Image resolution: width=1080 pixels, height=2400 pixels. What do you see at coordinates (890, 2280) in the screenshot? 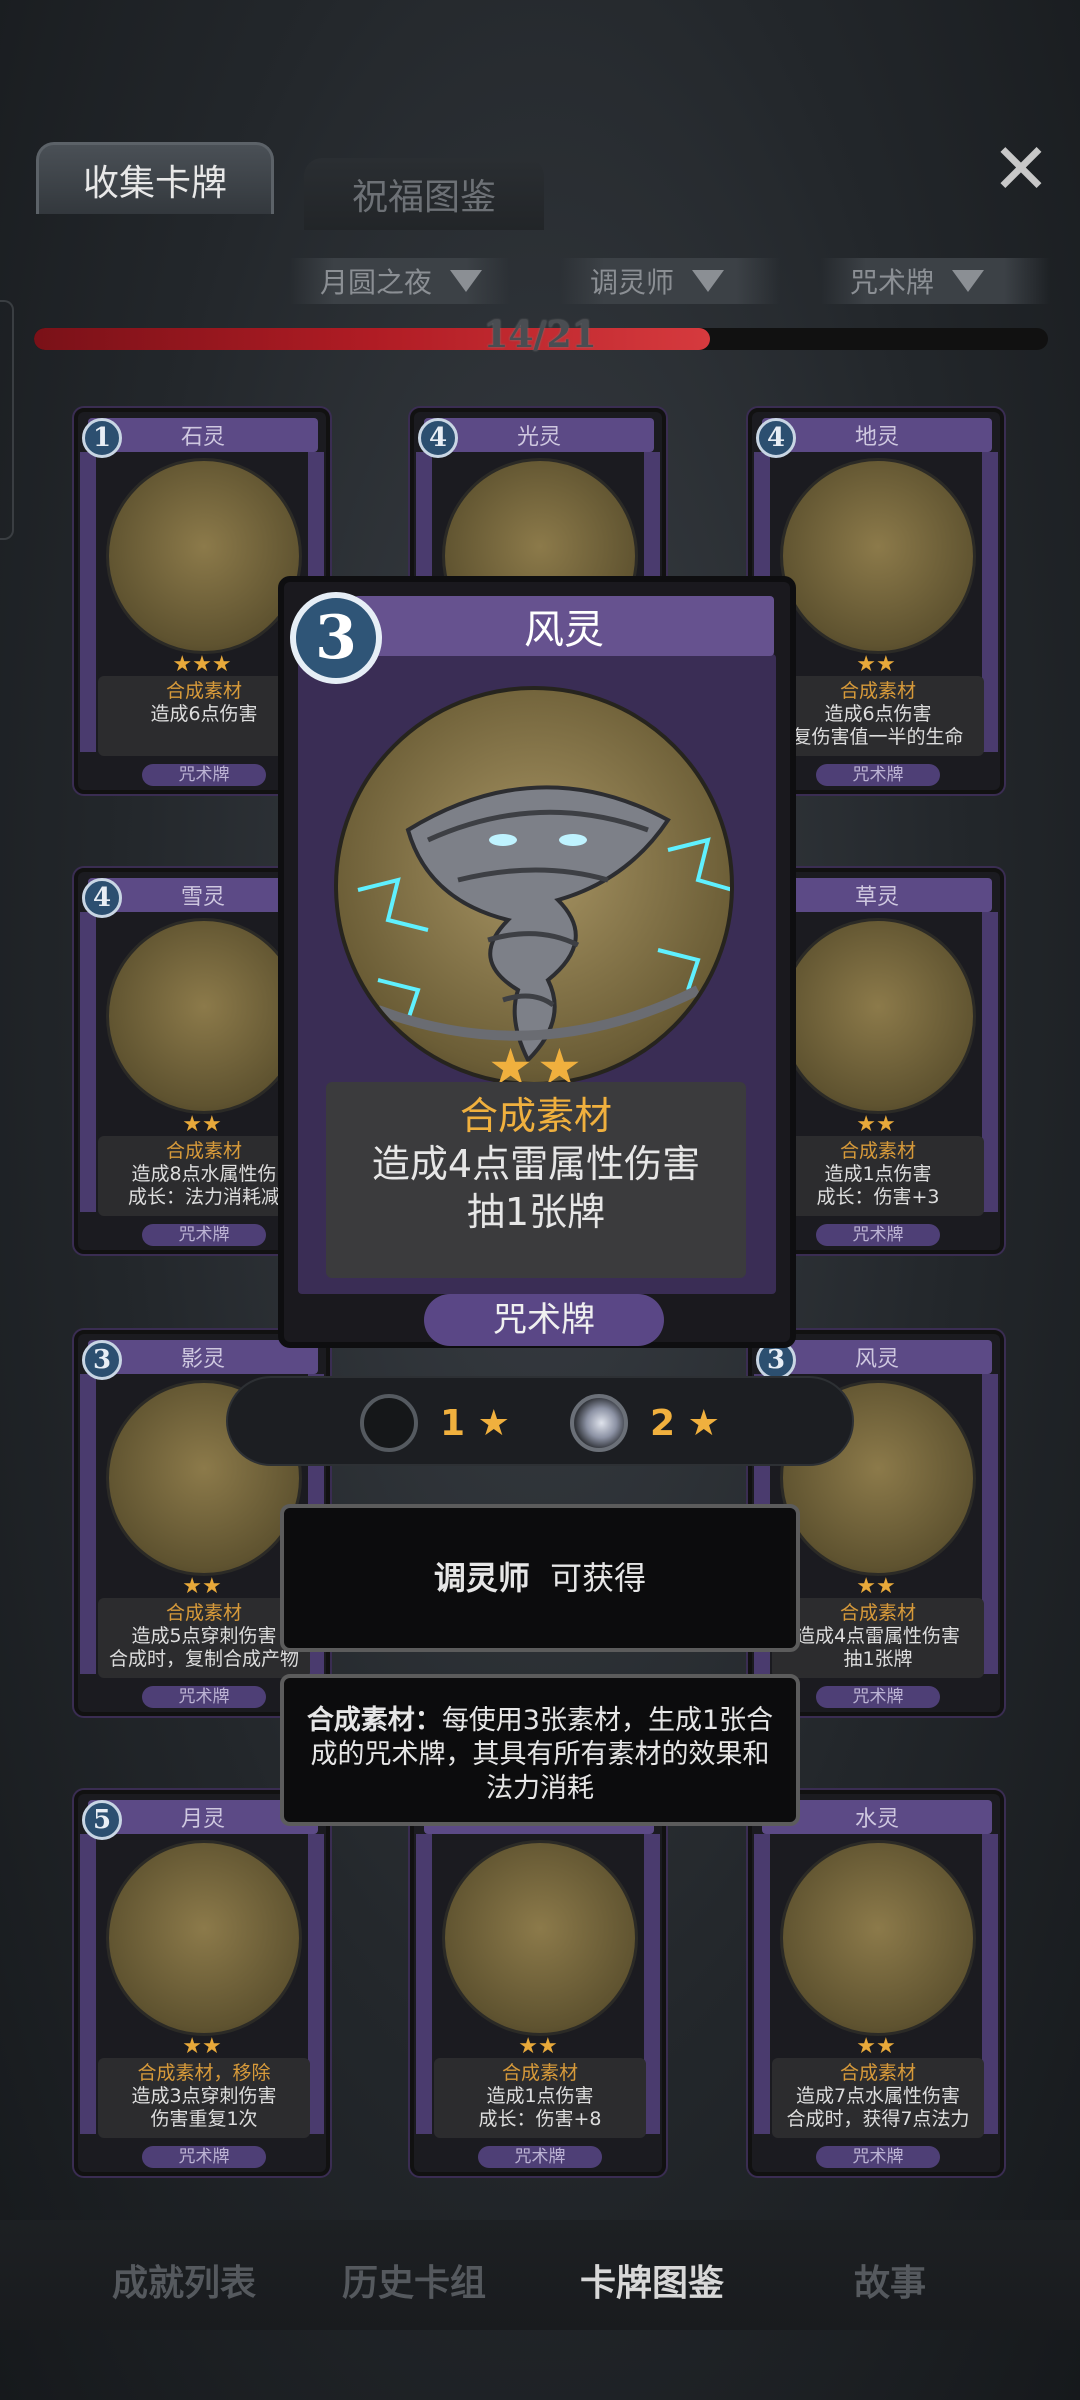
I see `nav-story: 故事` at bounding box center [890, 2280].